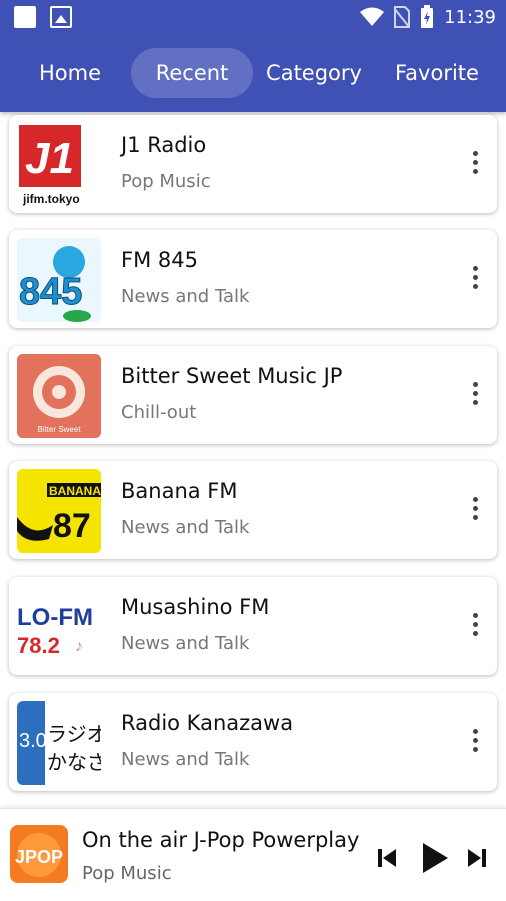 The height and width of the screenshot is (901, 506). I want to click on tab-home: Home, so click(70, 73).